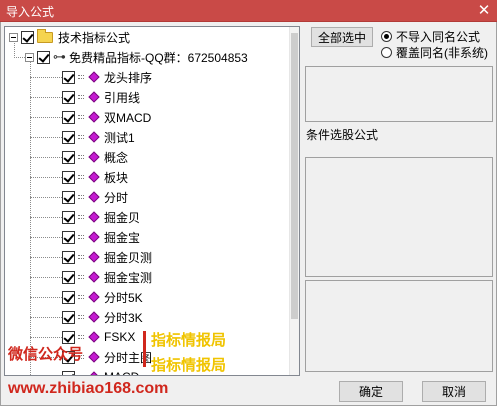 The image size is (497, 406). What do you see at coordinates (342, 37) in the screenshot?
I see `select-all-button: 全部选中` at bounding box center [342, 37].